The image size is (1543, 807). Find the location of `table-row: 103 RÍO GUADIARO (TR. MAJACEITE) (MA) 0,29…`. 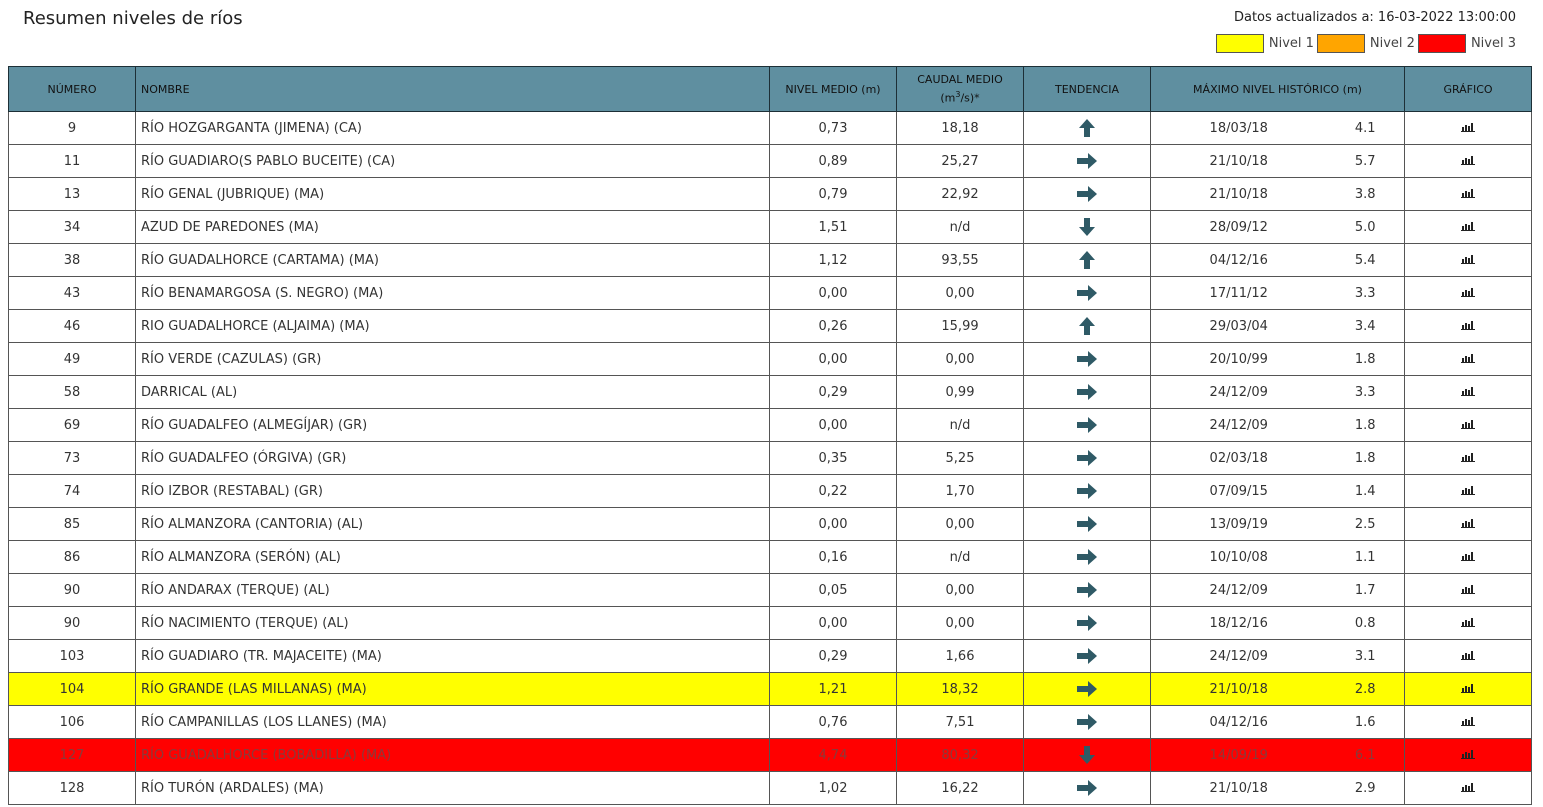

table-row: 103 RÍO GUADIARO (TR. MAJACEITE) (MA) 0,29… is located at coordinates (770, 656).